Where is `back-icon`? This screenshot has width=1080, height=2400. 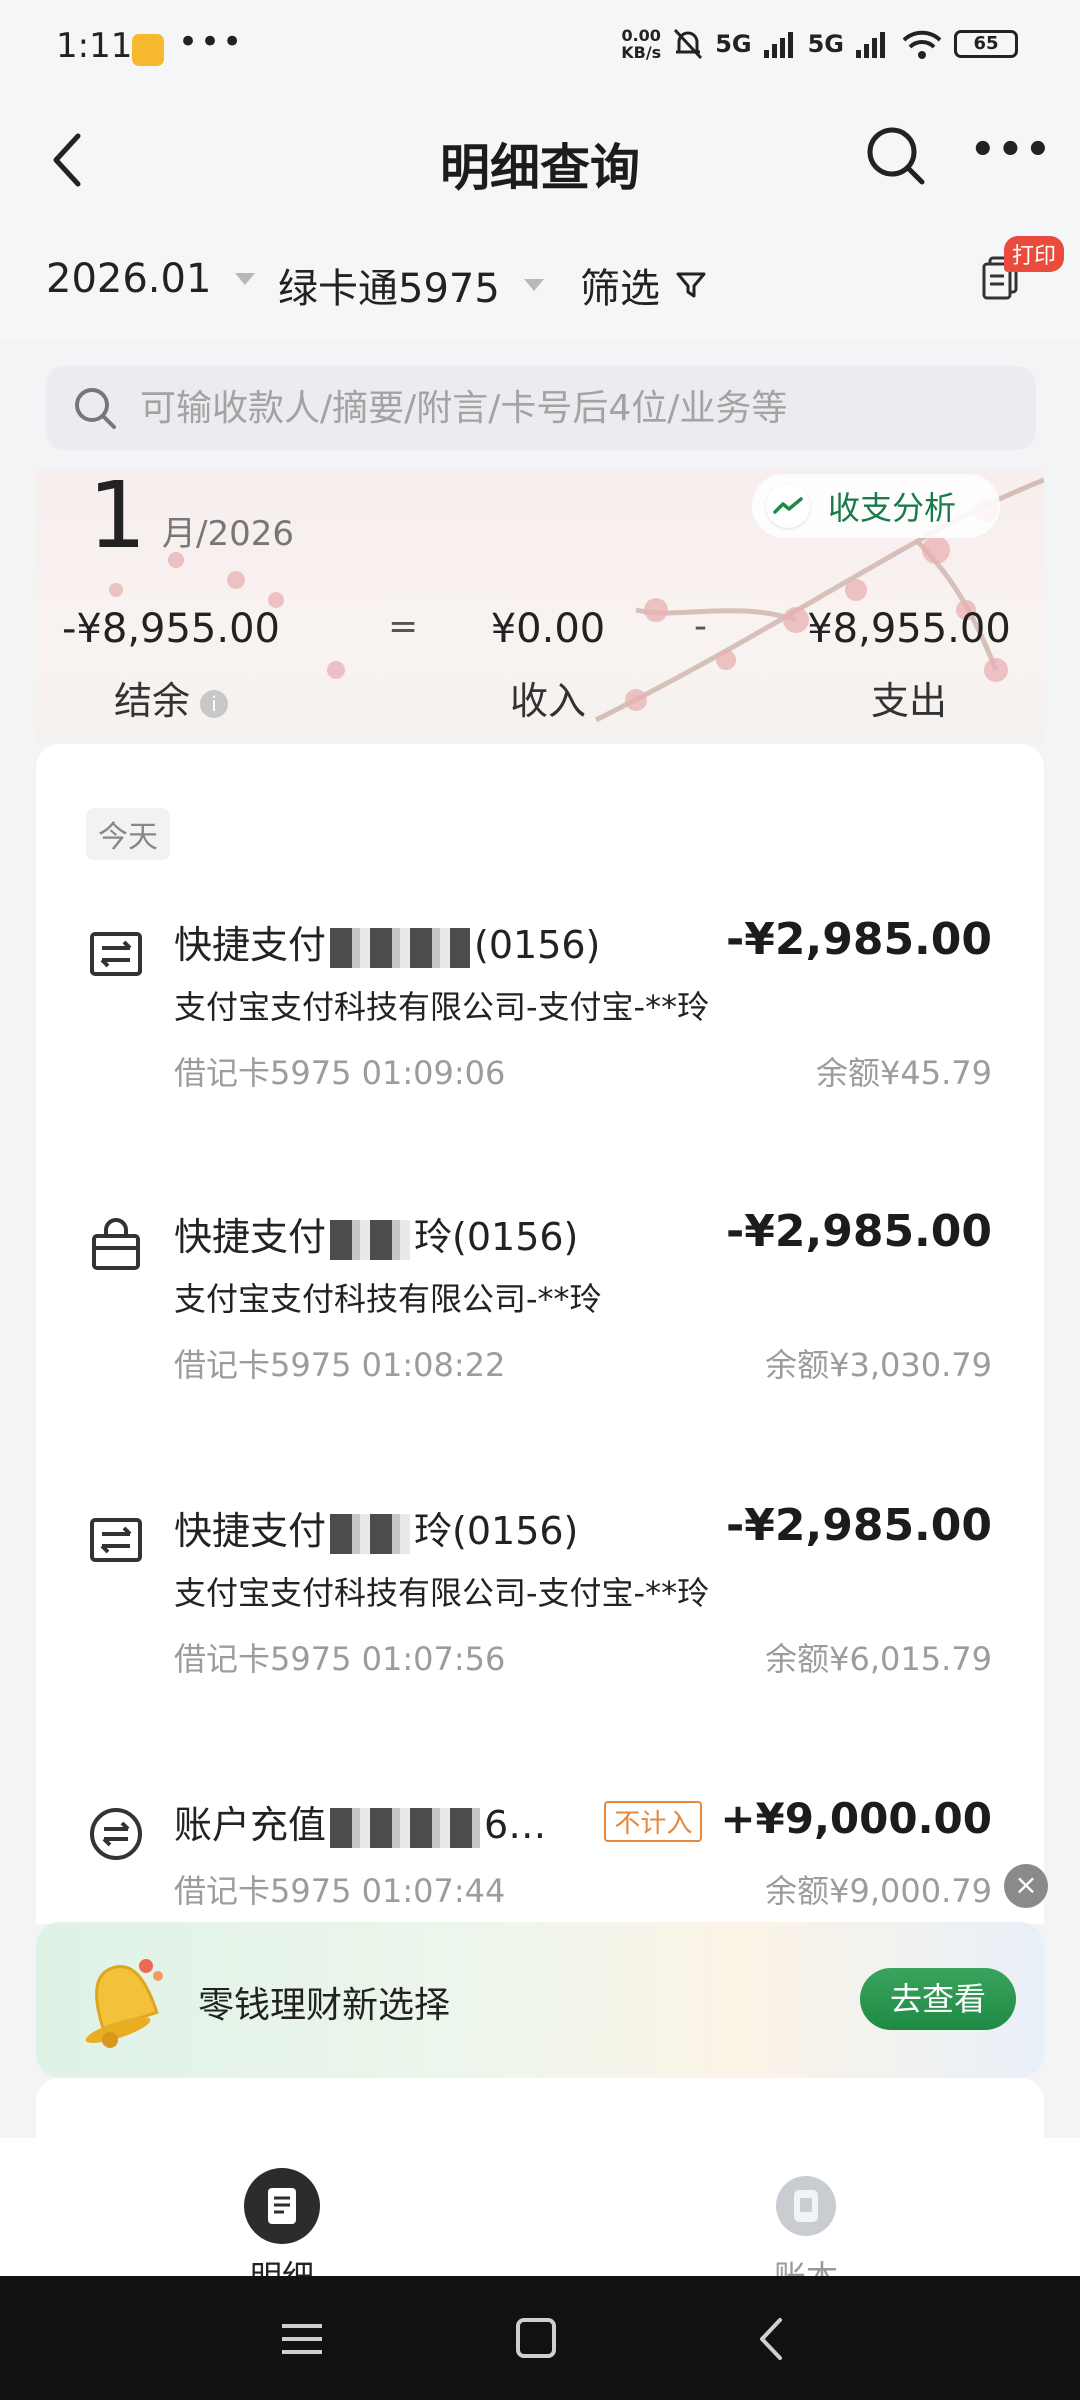
back-icon is located at coordinates (772, 2339).